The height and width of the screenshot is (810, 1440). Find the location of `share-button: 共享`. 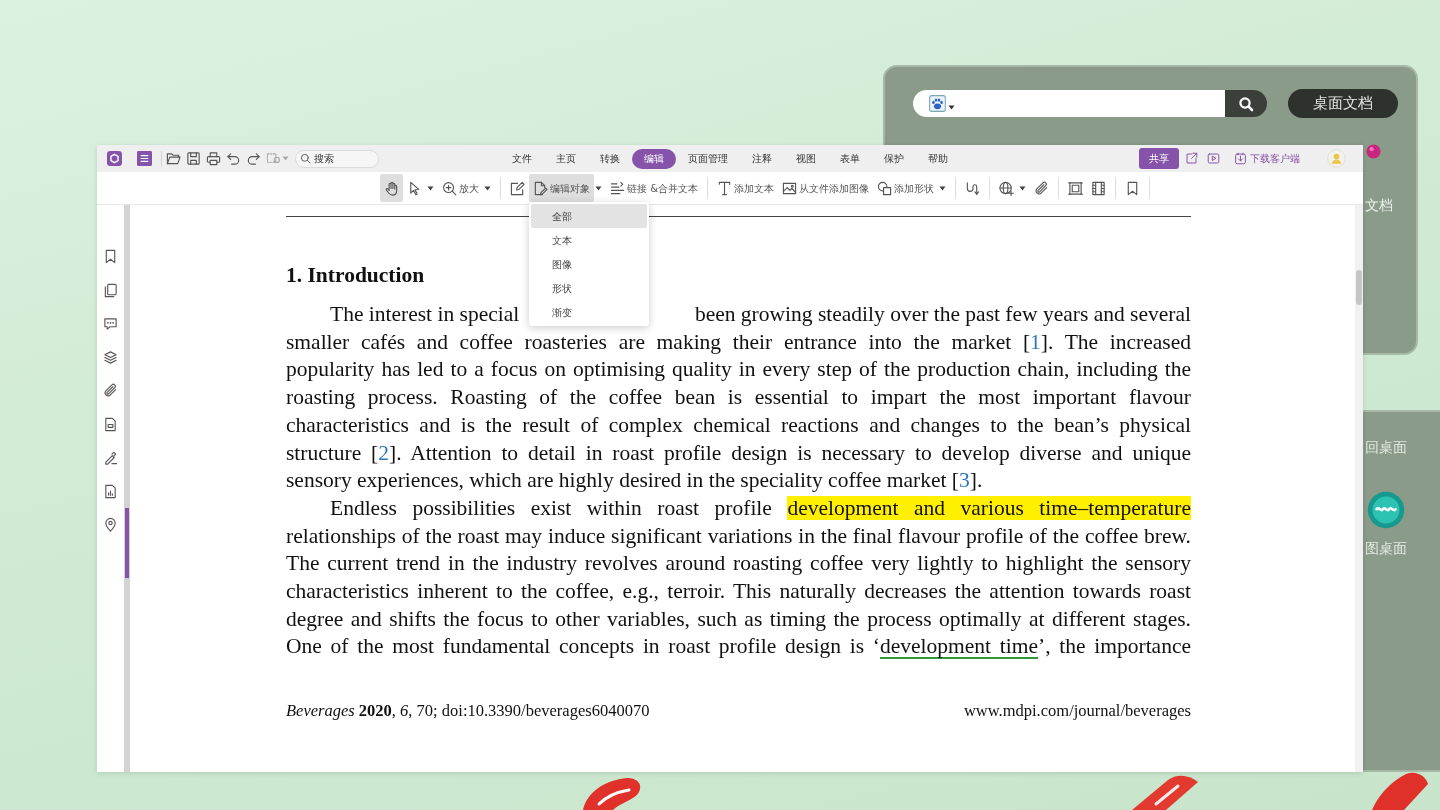

share-button: 共享 is located at coordinates (1159, 158).